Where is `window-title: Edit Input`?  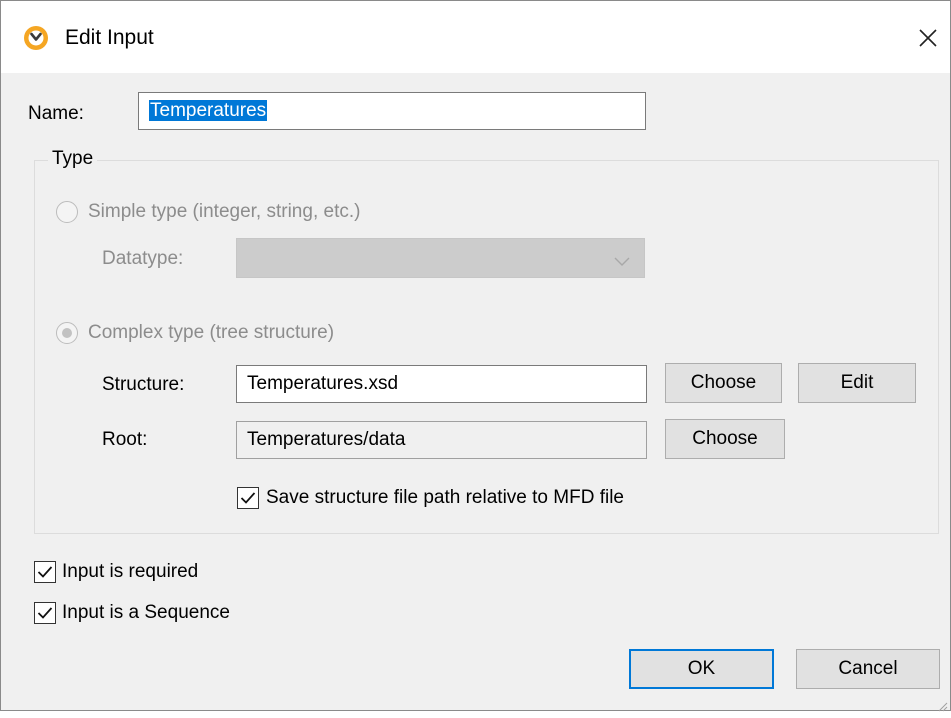 window-title: Edit Input is located at coordinates (109, 37).